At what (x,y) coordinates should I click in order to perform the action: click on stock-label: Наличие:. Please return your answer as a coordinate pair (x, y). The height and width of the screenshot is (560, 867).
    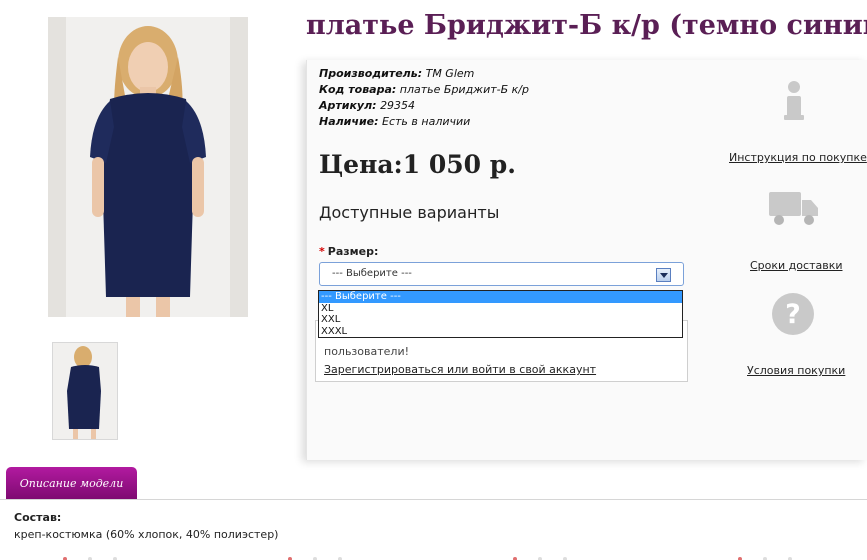
    Looking at the image, I should click on (349, 121).